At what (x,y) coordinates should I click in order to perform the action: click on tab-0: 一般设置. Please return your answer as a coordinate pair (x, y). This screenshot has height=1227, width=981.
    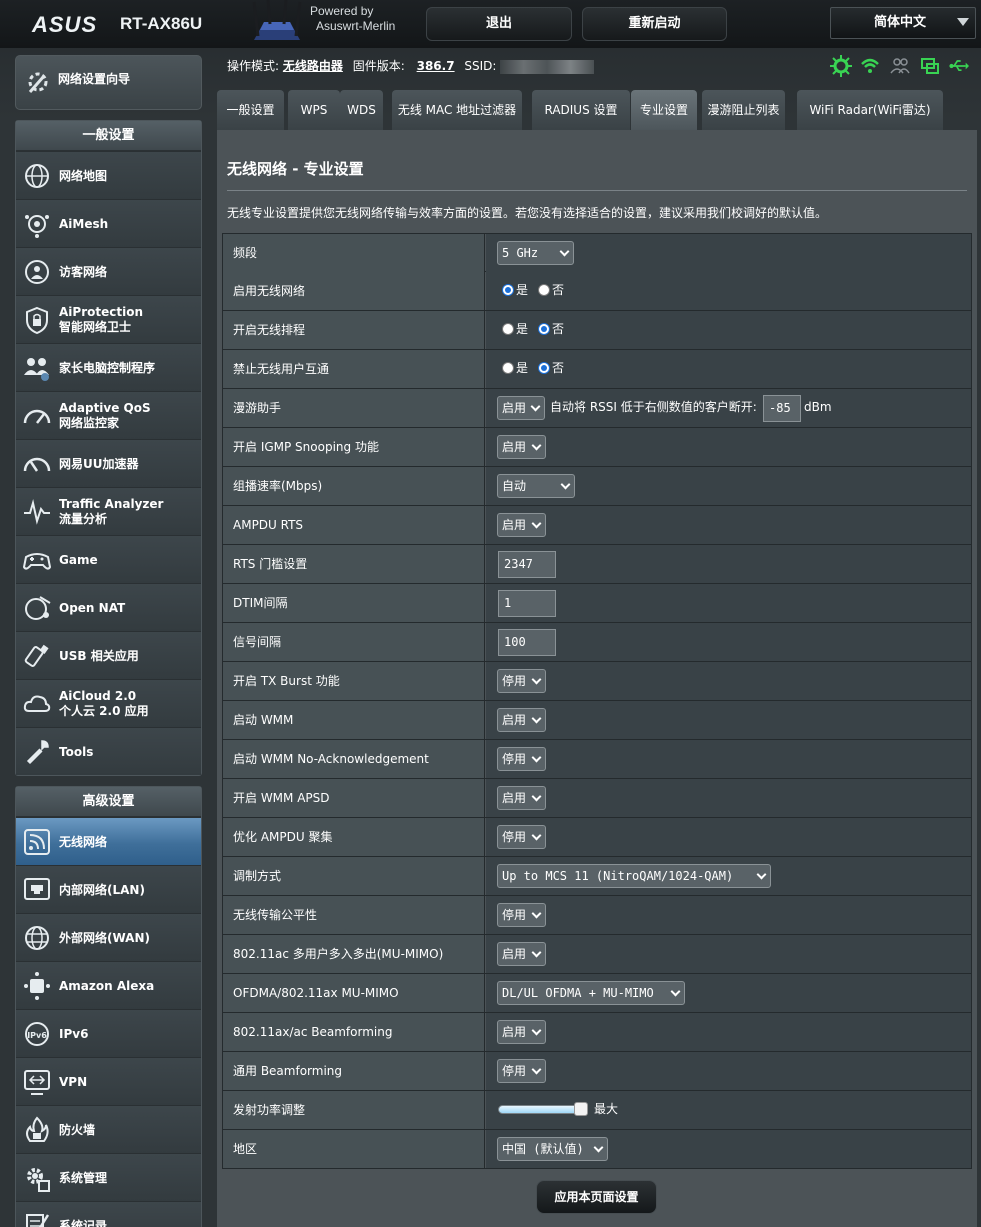
    Looking at the image, I should click on (250, 110).